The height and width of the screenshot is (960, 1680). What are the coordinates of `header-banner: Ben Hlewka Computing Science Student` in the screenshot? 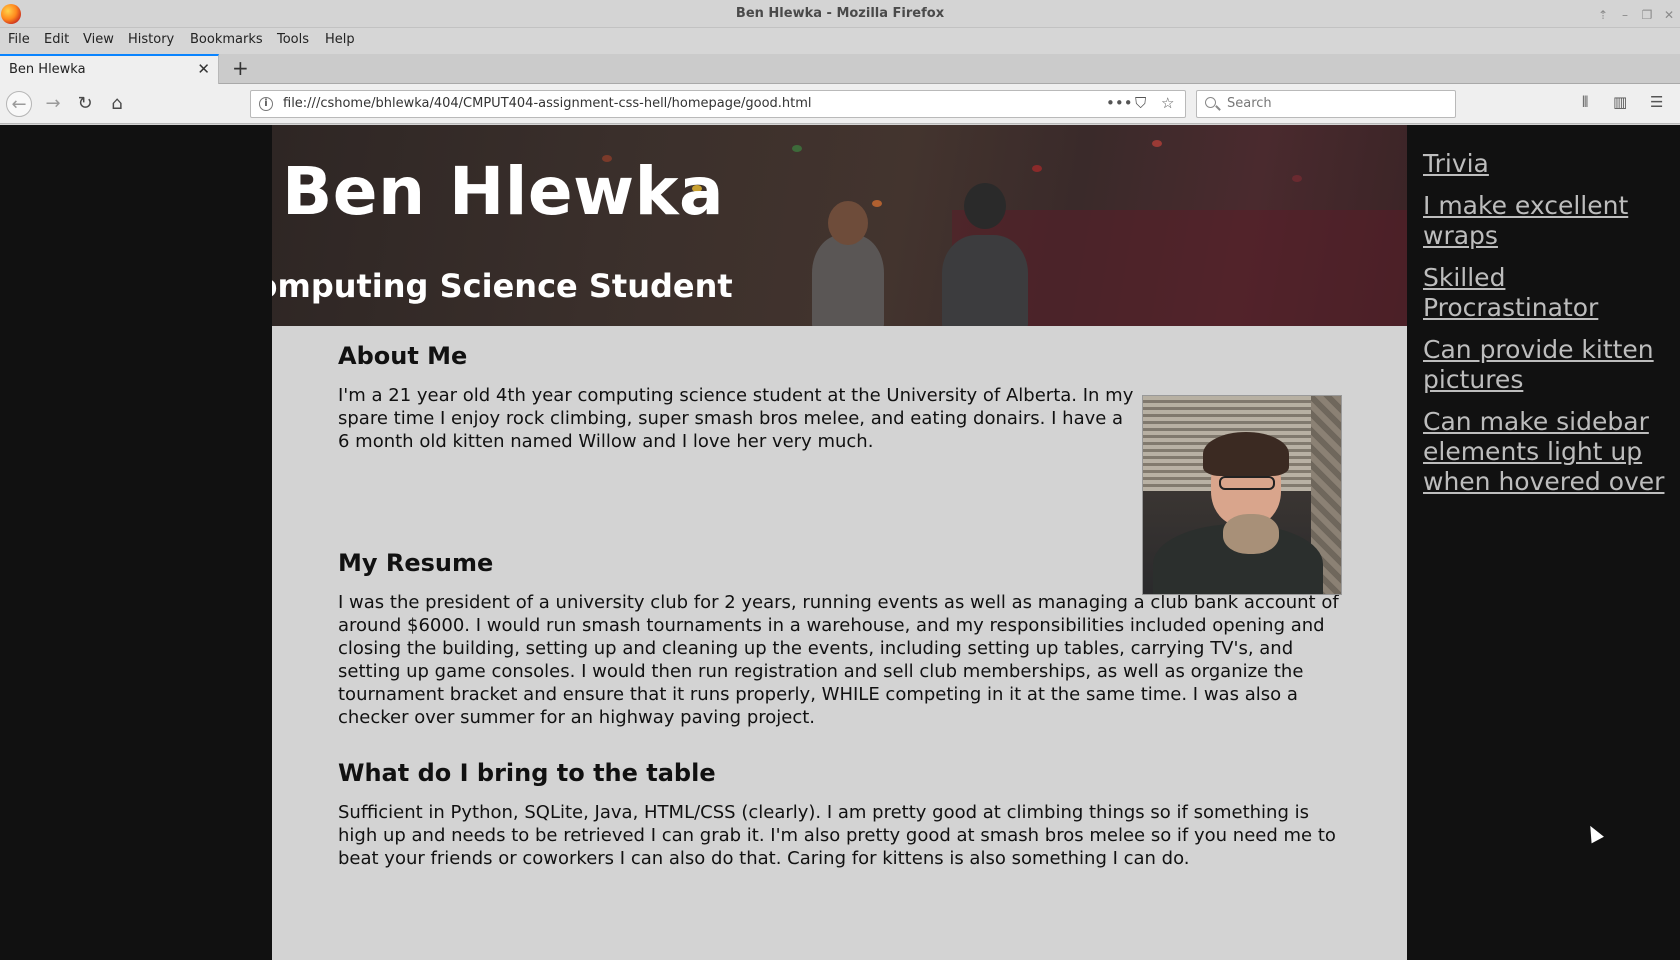 It's located at (839, 225).